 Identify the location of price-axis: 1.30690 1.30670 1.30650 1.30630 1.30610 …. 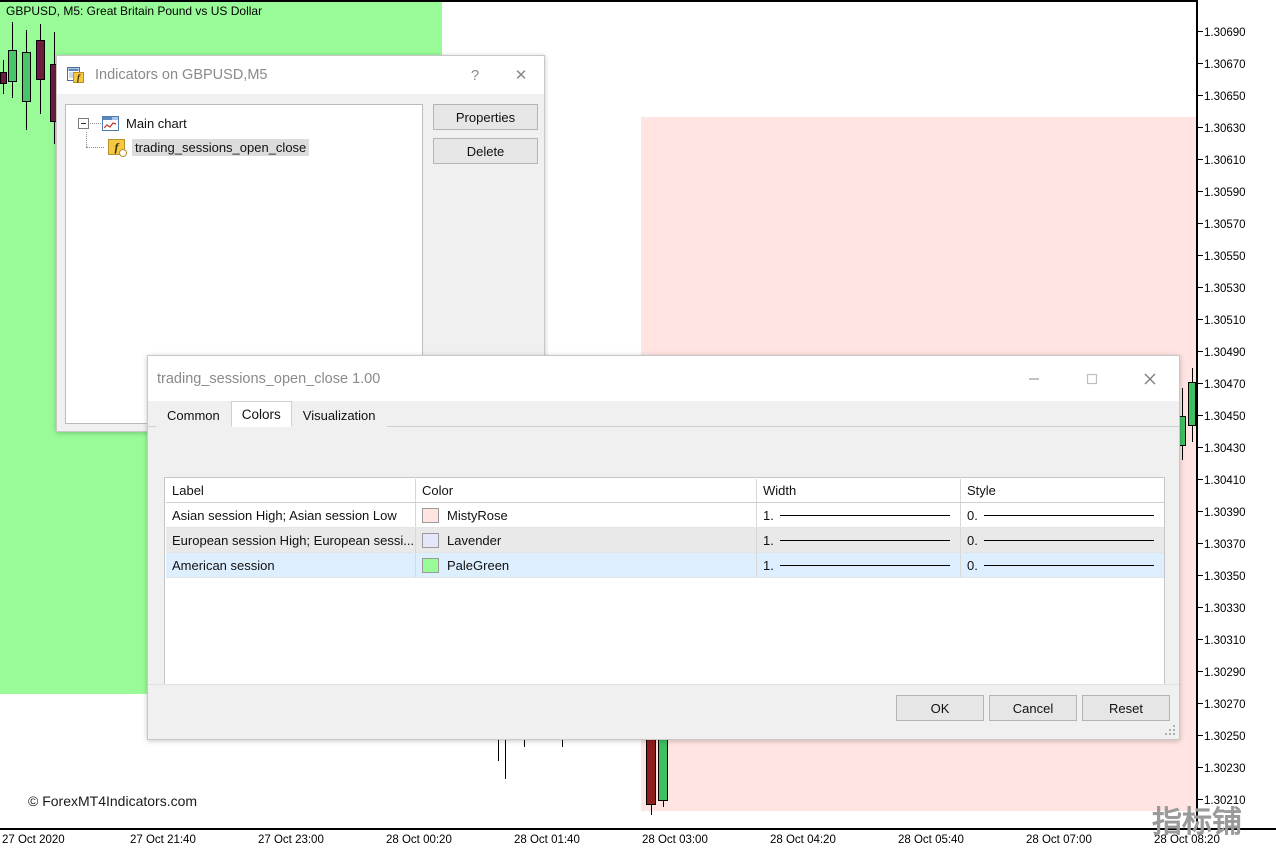
(1236, 414).